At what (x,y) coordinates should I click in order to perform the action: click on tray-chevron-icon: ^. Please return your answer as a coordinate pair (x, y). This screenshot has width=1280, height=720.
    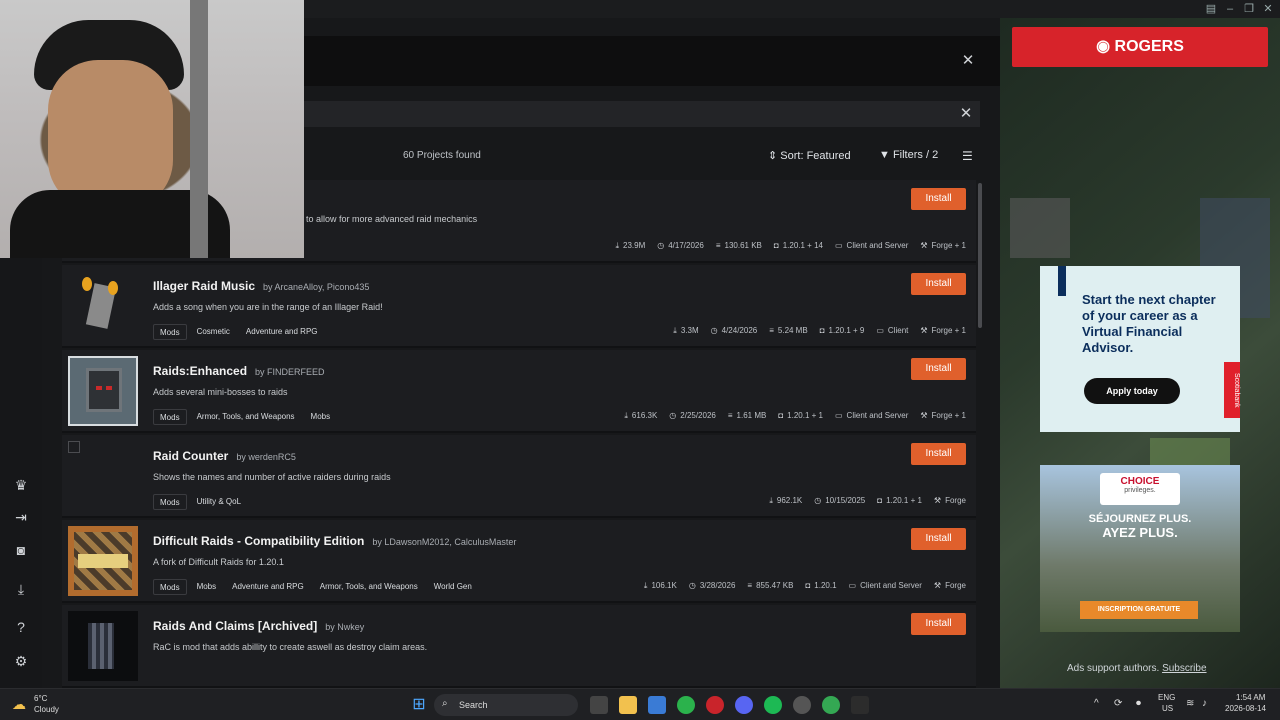
    Looking at the image, I should click on (1096, 703).